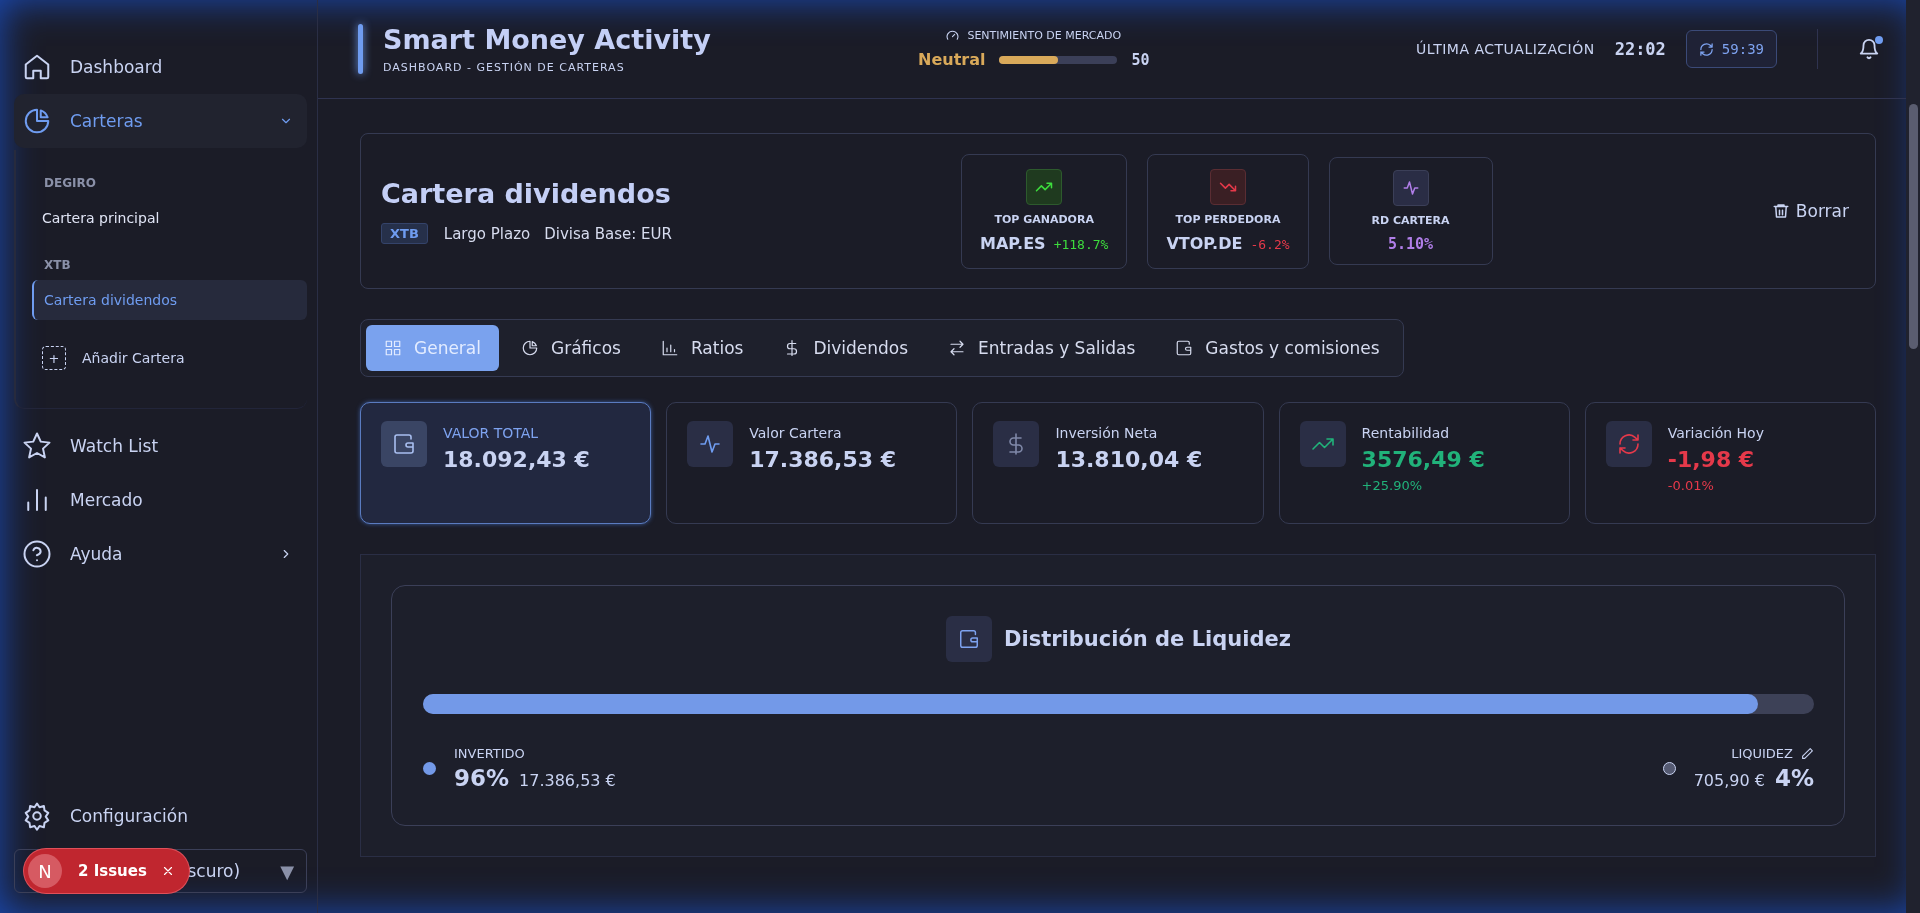 The image size is (1920, 913). I want to click on trend-down-icon, so click(1228, 187).